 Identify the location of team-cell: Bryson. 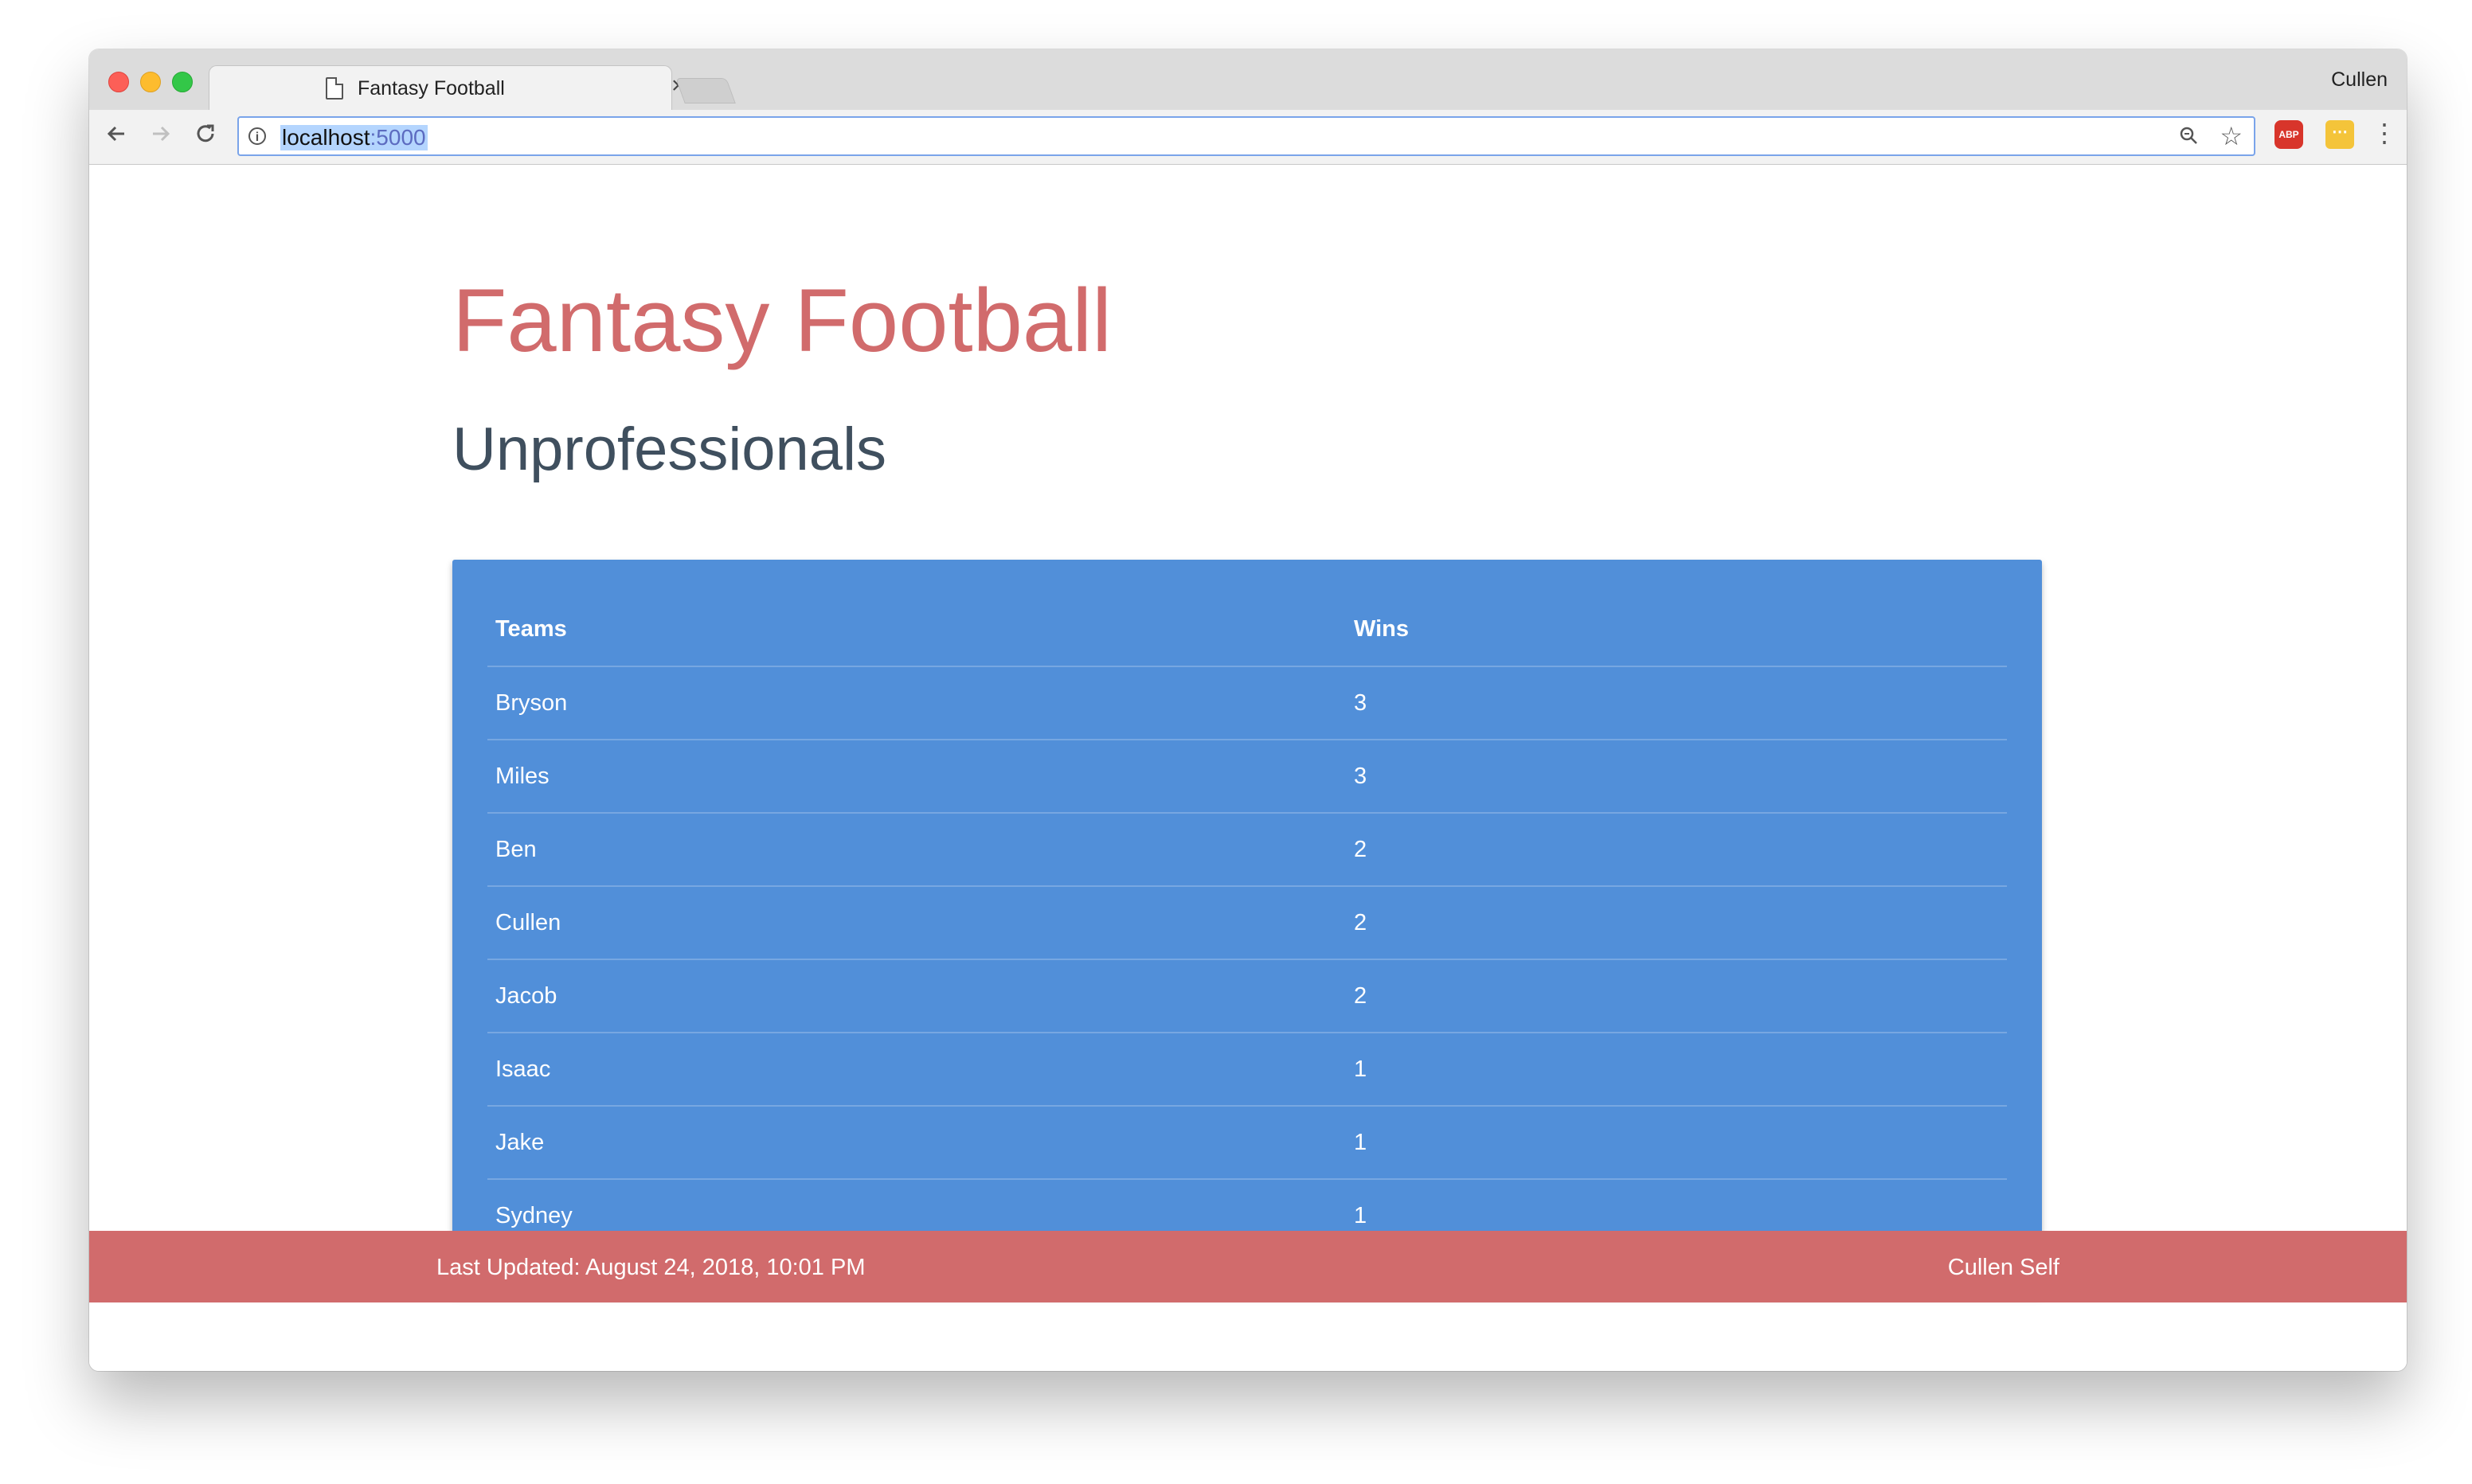
(916, 703).